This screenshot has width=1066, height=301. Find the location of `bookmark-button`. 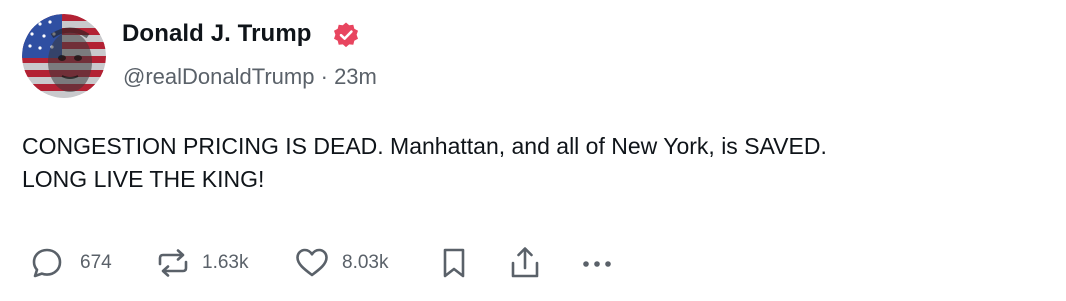

bookmark-button is located at coordinates (455, 262).